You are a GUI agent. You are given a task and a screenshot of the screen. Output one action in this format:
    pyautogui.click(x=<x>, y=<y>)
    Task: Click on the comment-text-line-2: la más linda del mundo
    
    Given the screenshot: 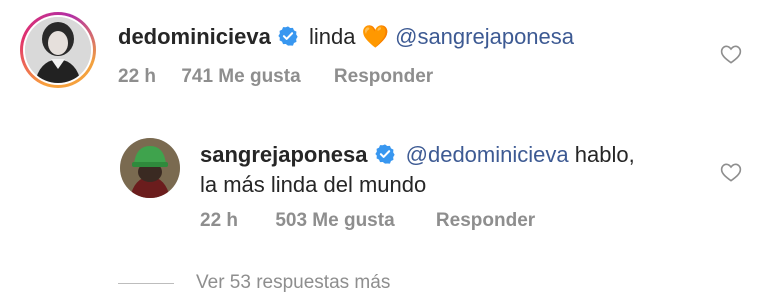 What is the action you would take?
    pyautogui.click(x=313, y=185)
    